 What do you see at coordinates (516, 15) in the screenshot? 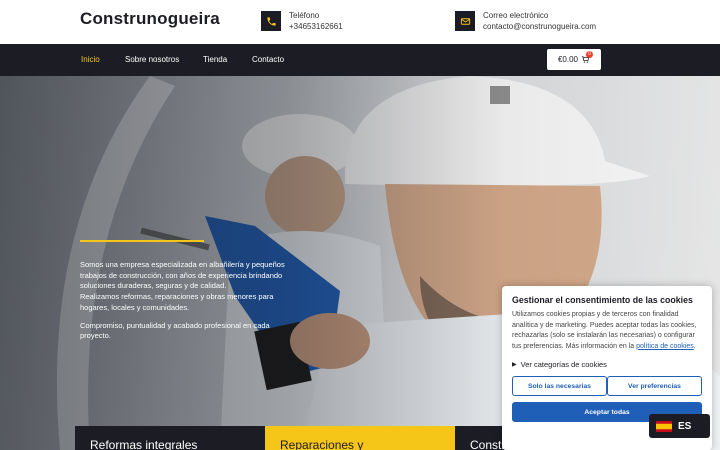
I see `email-label: Correo electrónico` at bounding box center [516, 15].